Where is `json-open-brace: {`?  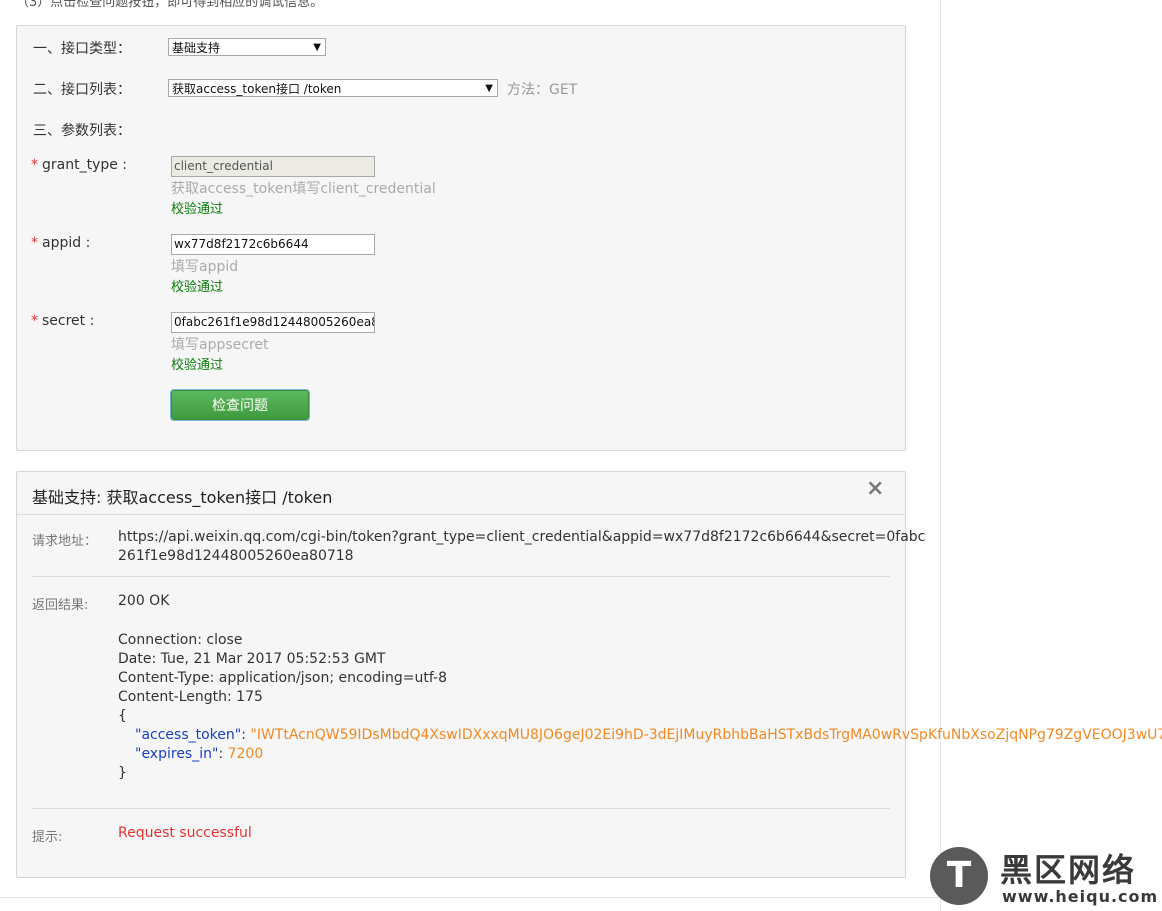
json-open-brace: { is located at coordinates (122, 716).